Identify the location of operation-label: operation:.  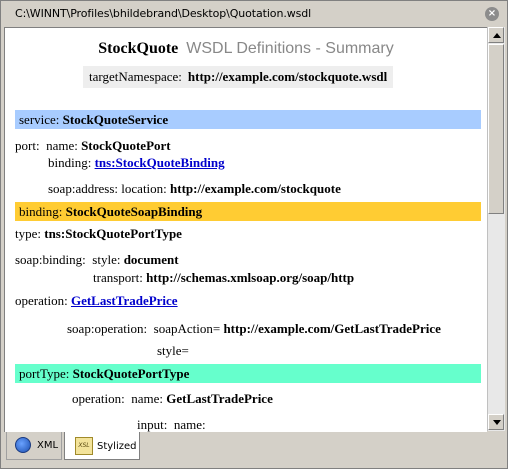
(41, 300).